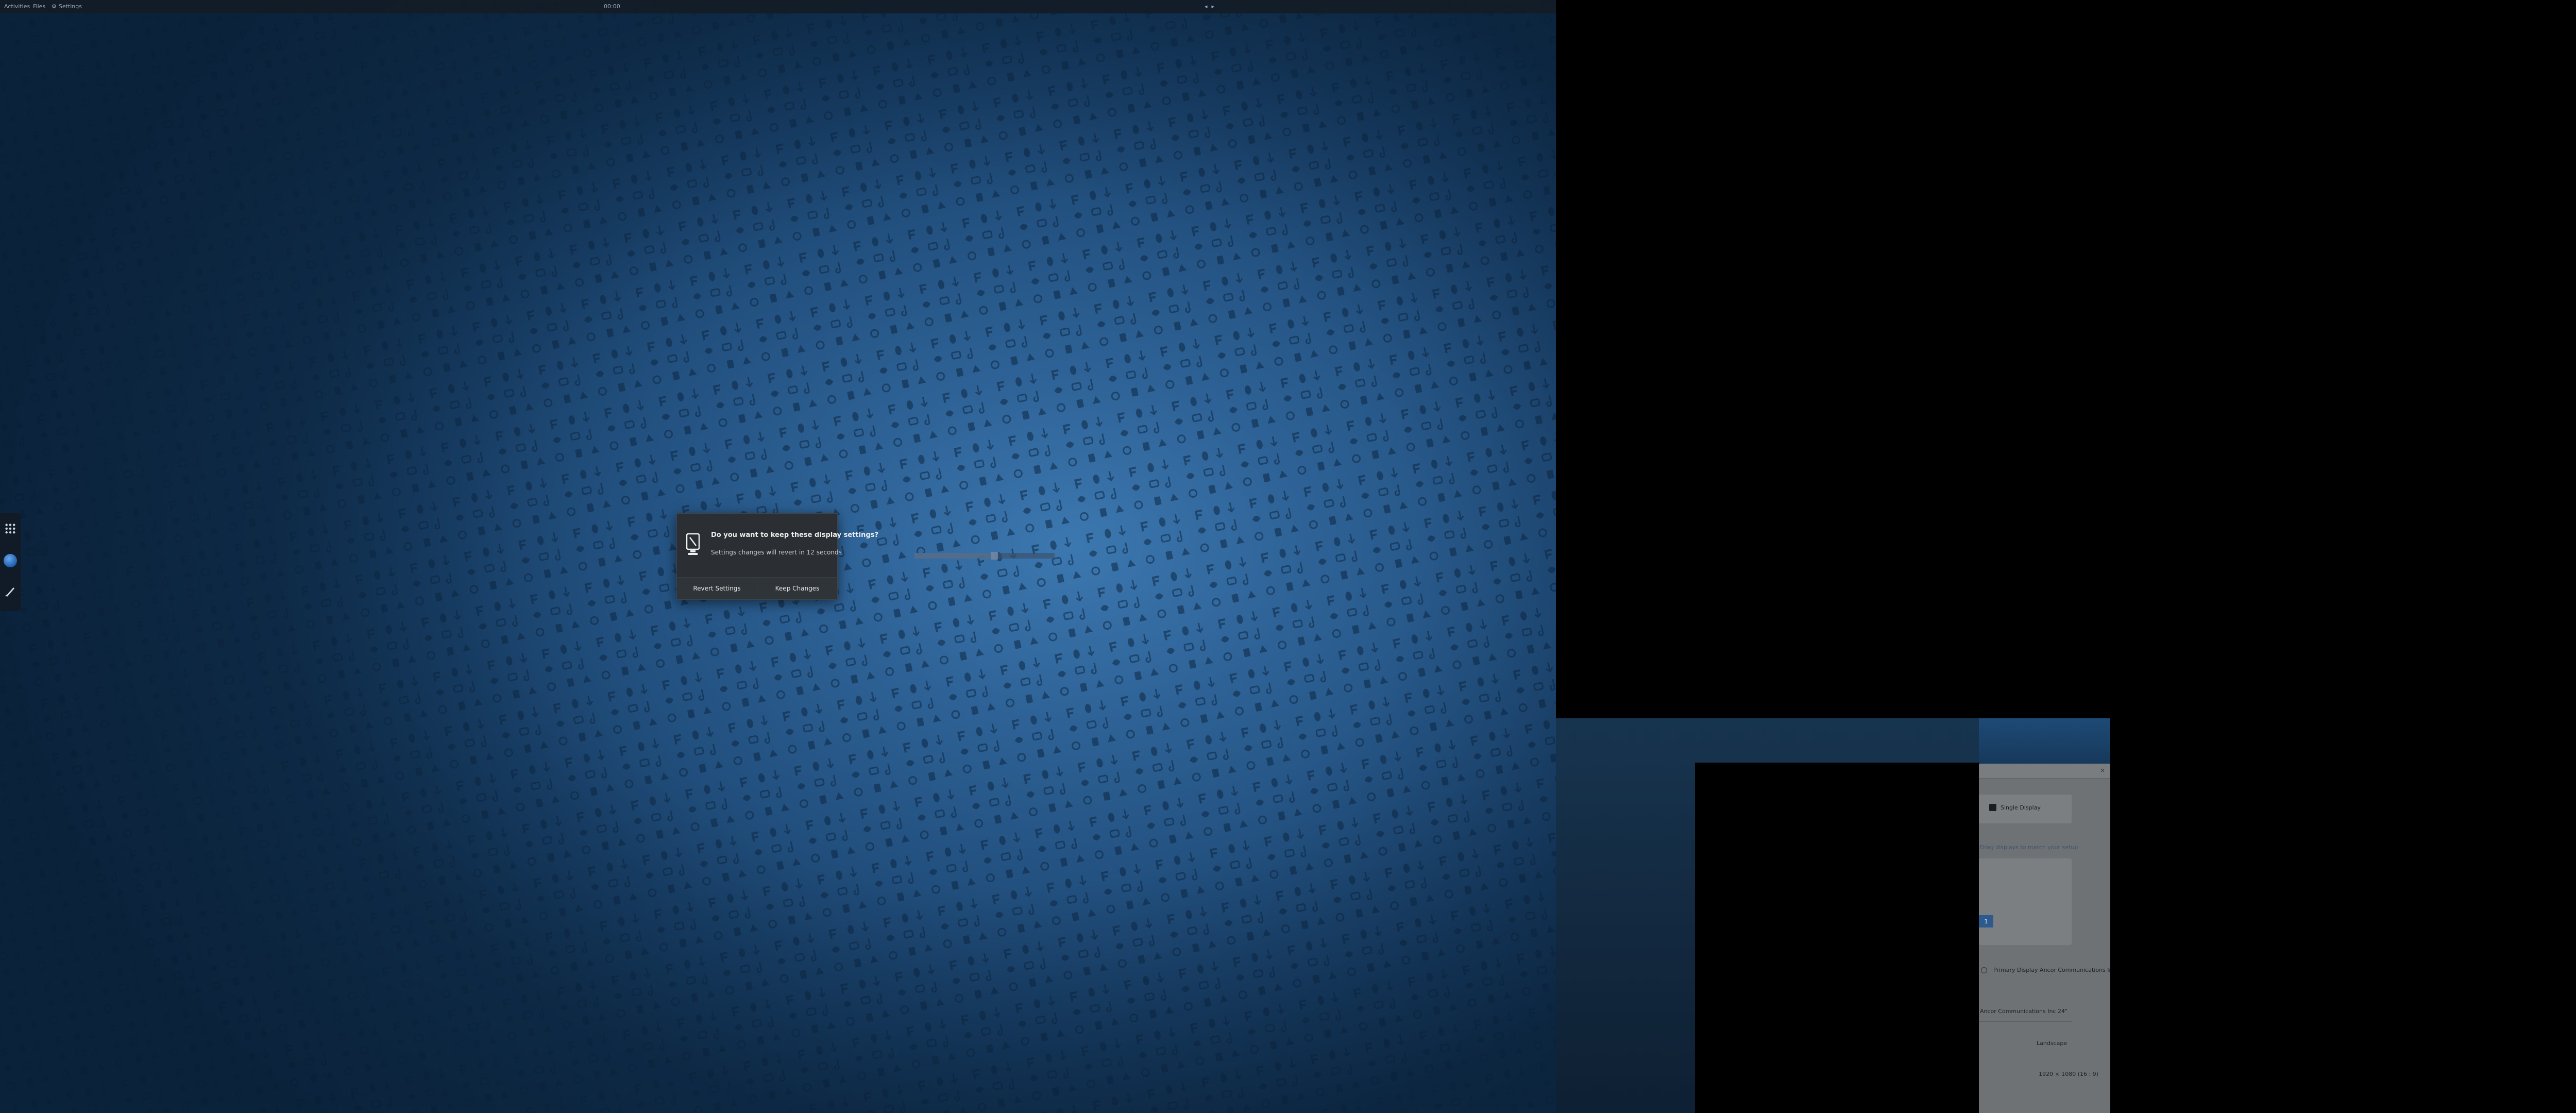 Image resolution: width=2576 pixels, height=1113 pixels. I want to click on keep-changes-button: Keep Changes, so click(797, 588).